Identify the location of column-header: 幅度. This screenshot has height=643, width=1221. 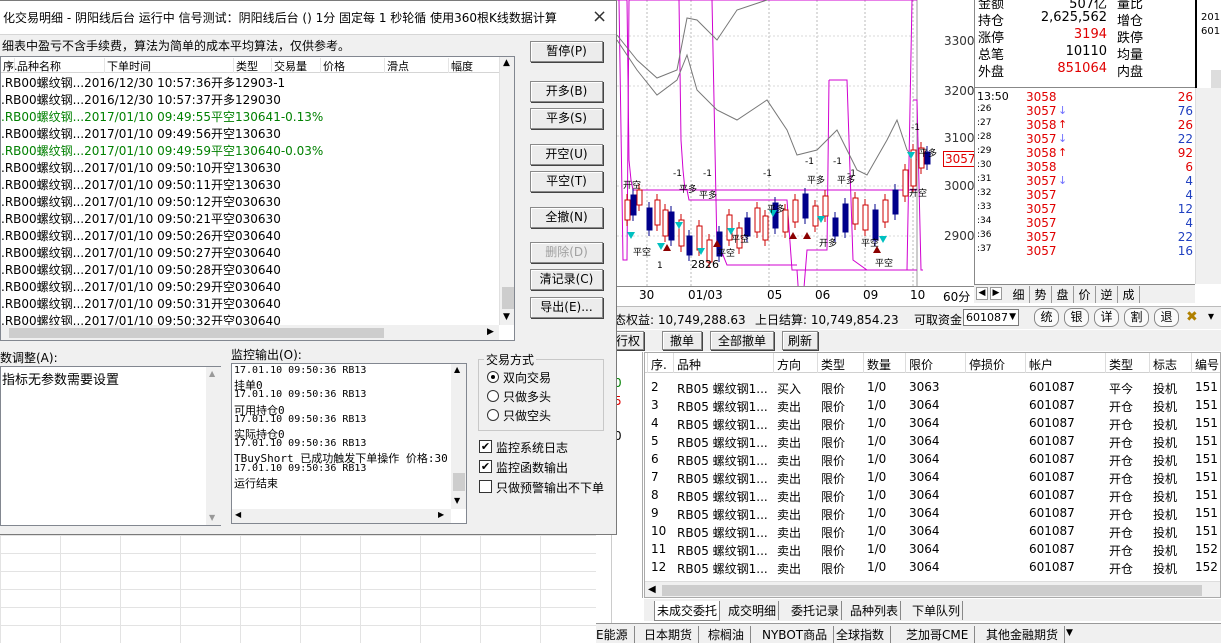
(475, 65).